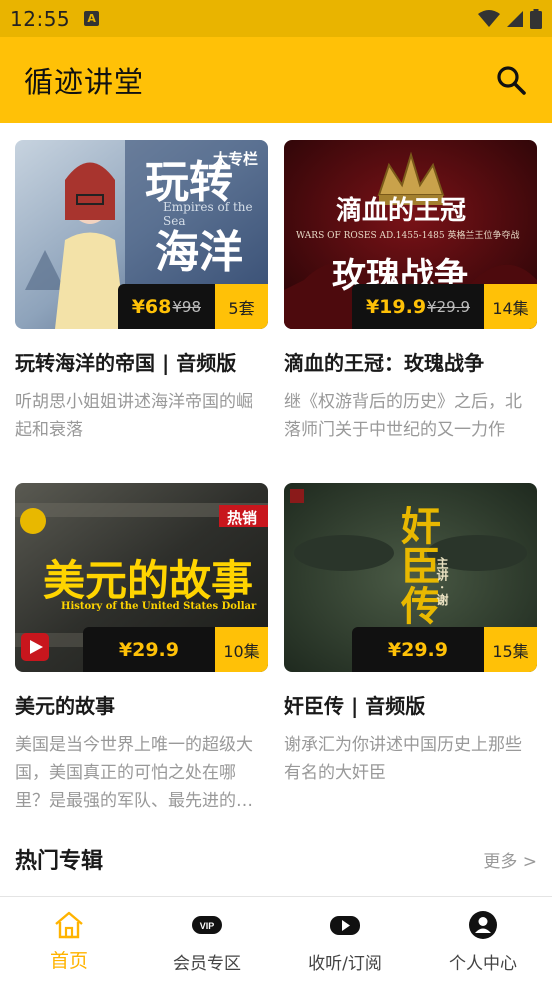  I want to click on course-cover: 奸臣传 主讲 · 谢 ¥29.9 15集, so click(410, 577).